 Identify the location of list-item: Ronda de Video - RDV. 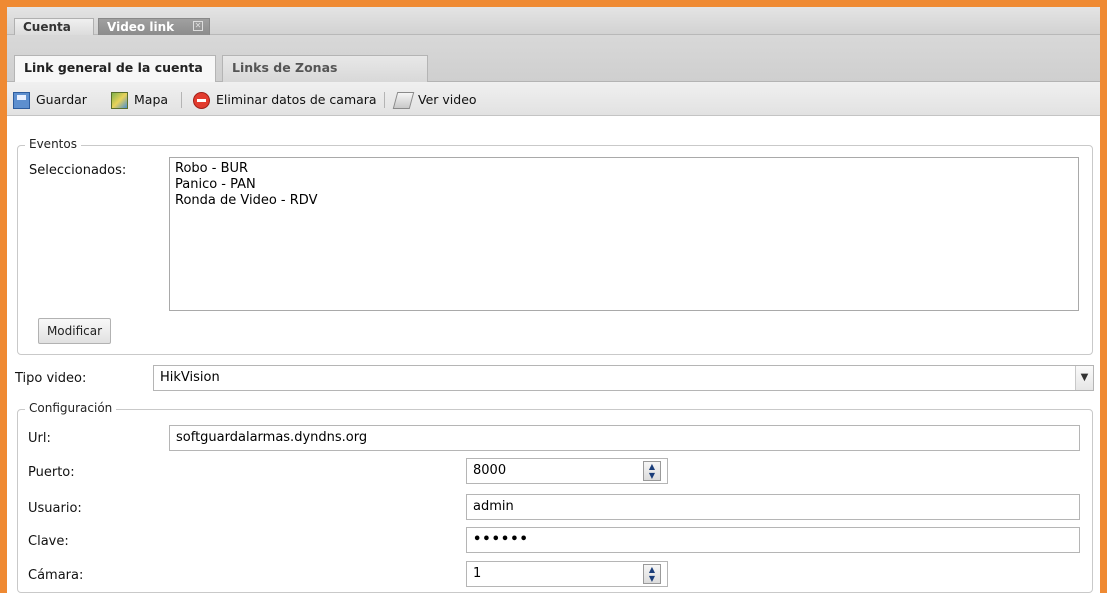
(624, 201).